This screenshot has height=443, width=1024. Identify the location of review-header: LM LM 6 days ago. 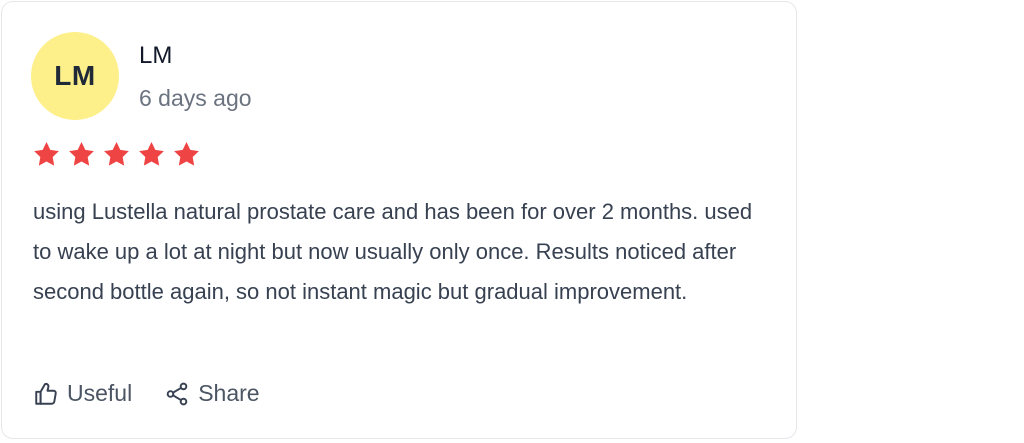
(141, 76).